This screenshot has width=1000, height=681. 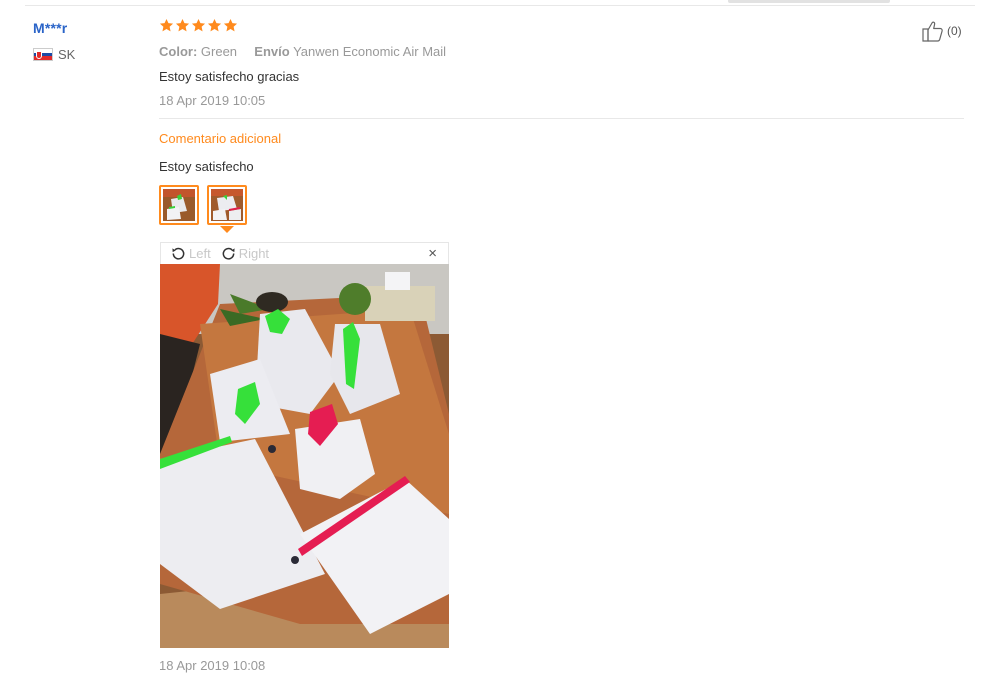 What do you see at coordinates (561, 118) in the screenshot?
I see `review-divider` at bounding box center [561, 118].